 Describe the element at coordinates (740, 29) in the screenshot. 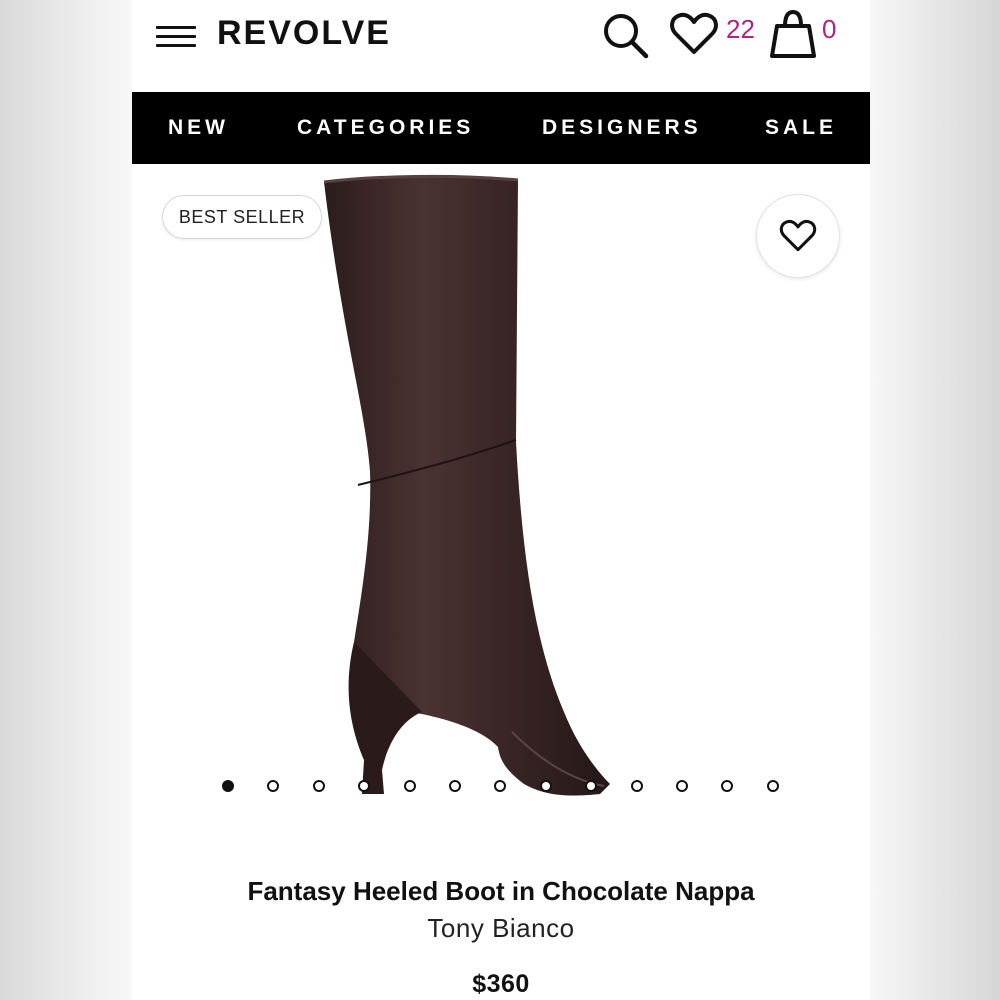

I see `wishlist-count: 22` at that location.